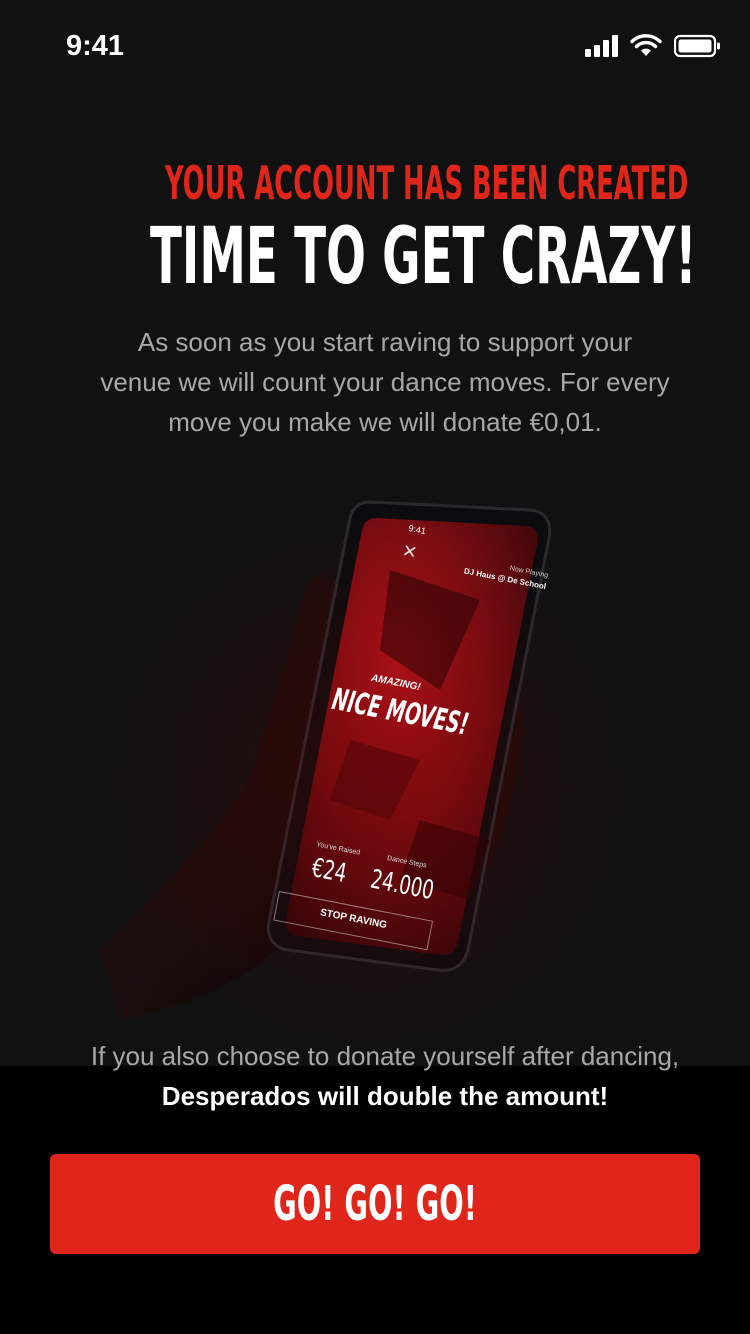  What do you see at coordinates (603, 48) in the screenshot?
I see `signal-icon` at bounding box center [603, 48].